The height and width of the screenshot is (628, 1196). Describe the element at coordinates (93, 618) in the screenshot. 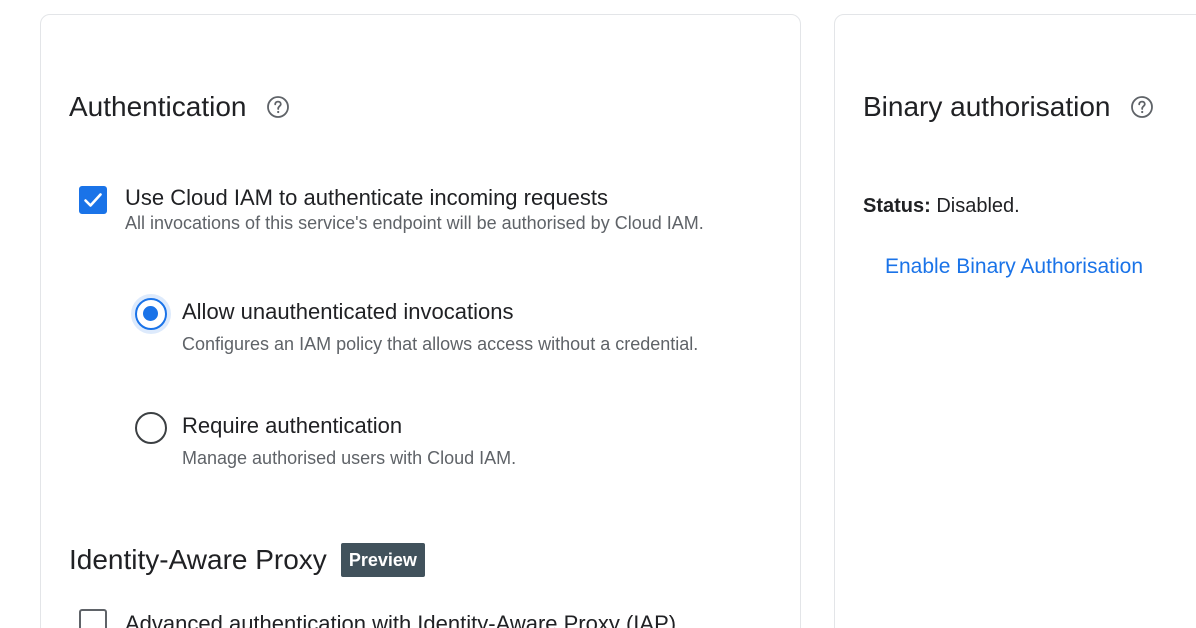

I see `iap-checkbox` at that location.